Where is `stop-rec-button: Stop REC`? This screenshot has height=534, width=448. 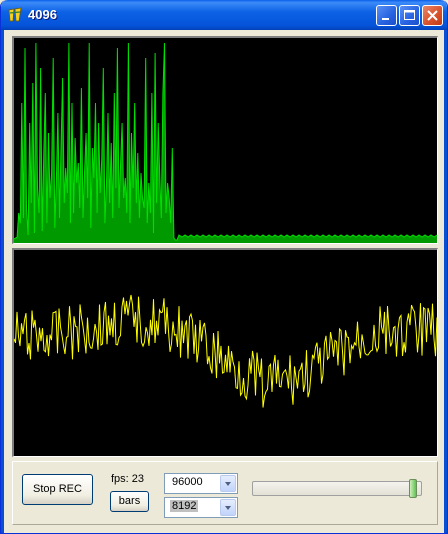 stop-rec-button: Stop REC is located at coordinates (57, 489).